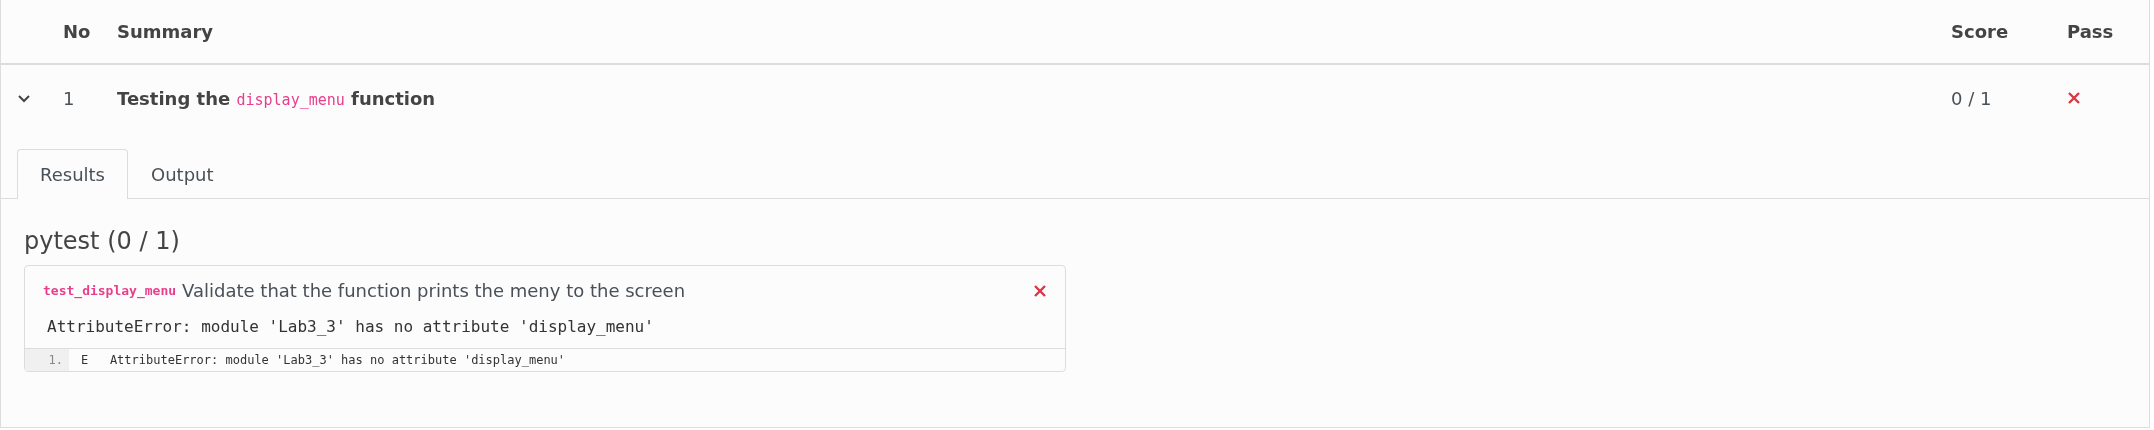 This screenshot has height=430, width=2154. What do you see at coordinates (182, 174) in the screenshot?
I see `tab: Output` at bounding box center [182, 174].